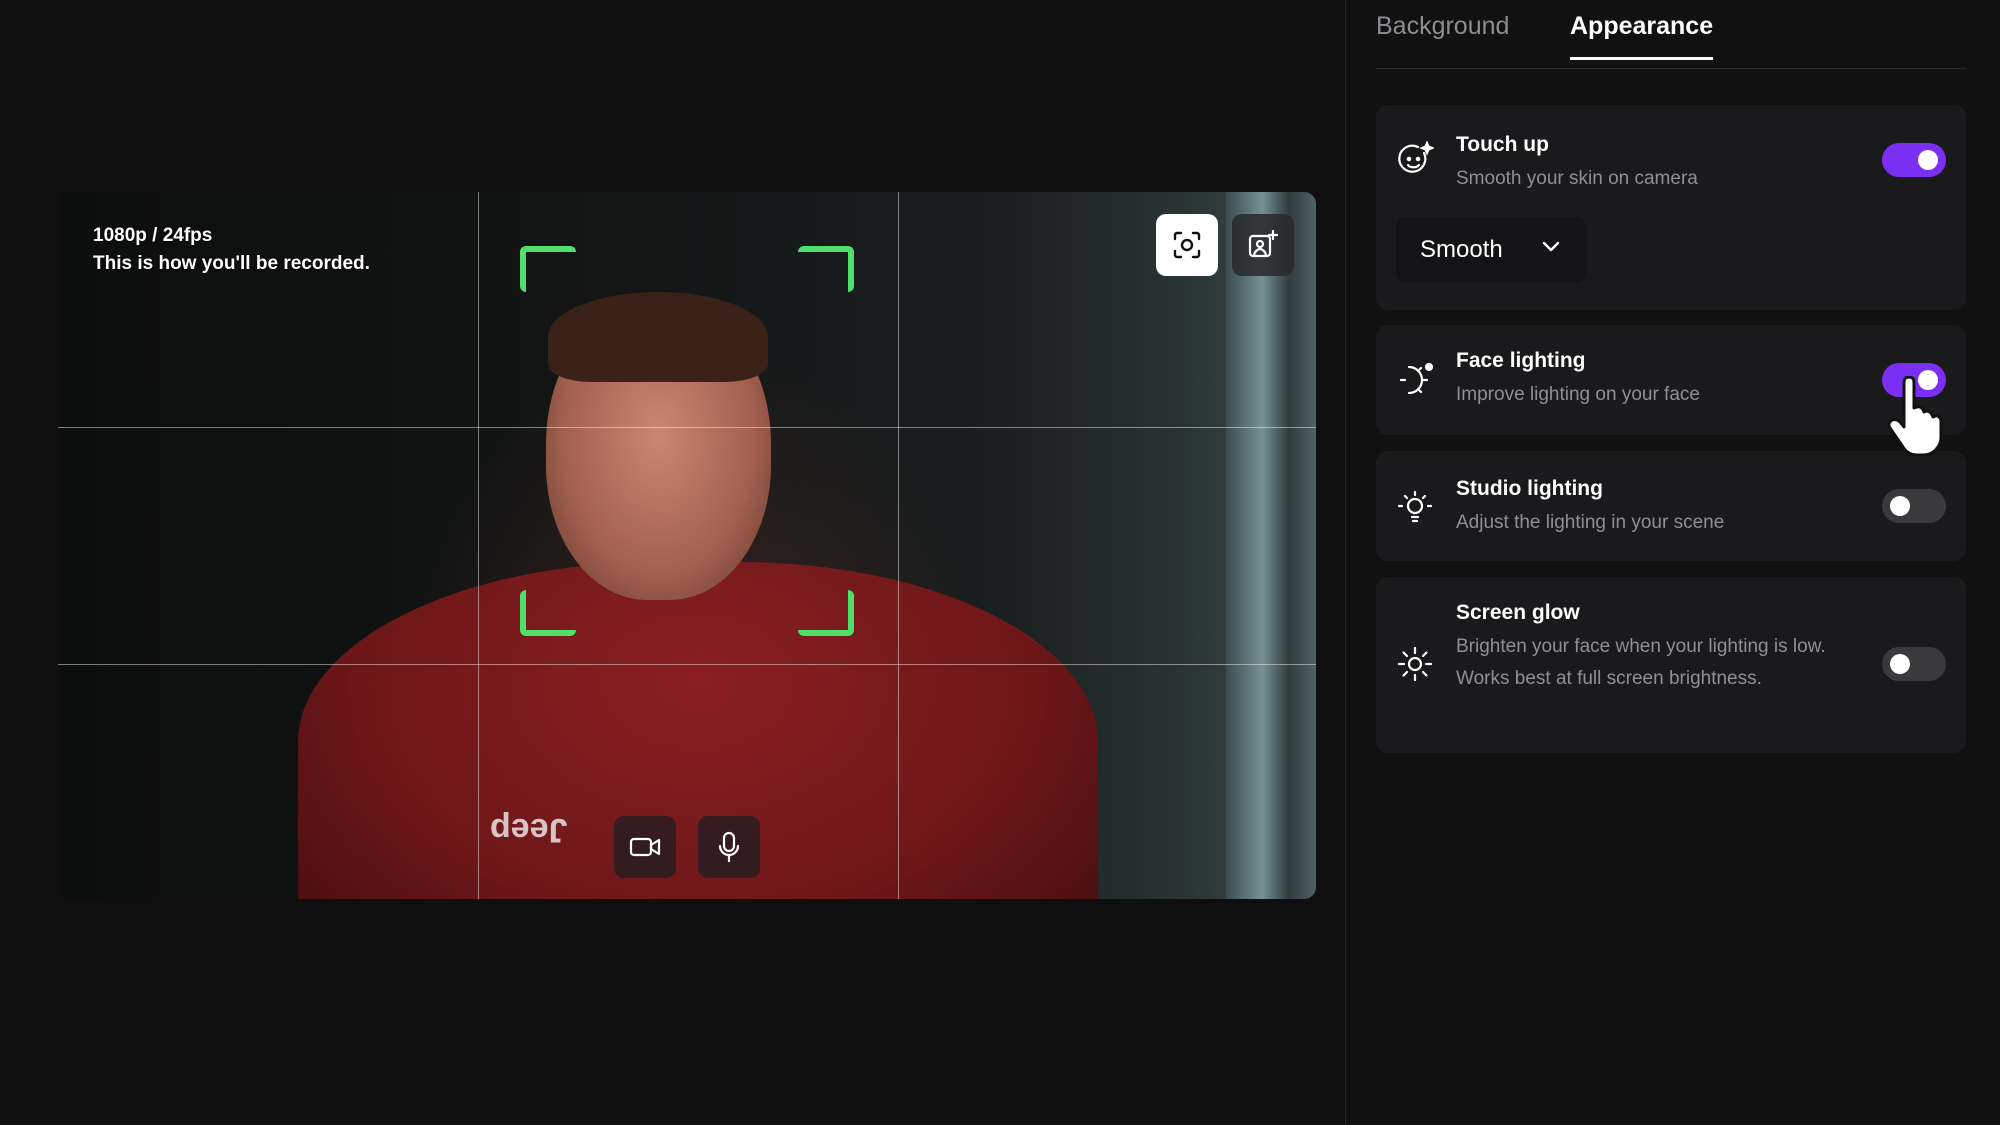  I want to click on camera-toggle-button, so click(645, 847).